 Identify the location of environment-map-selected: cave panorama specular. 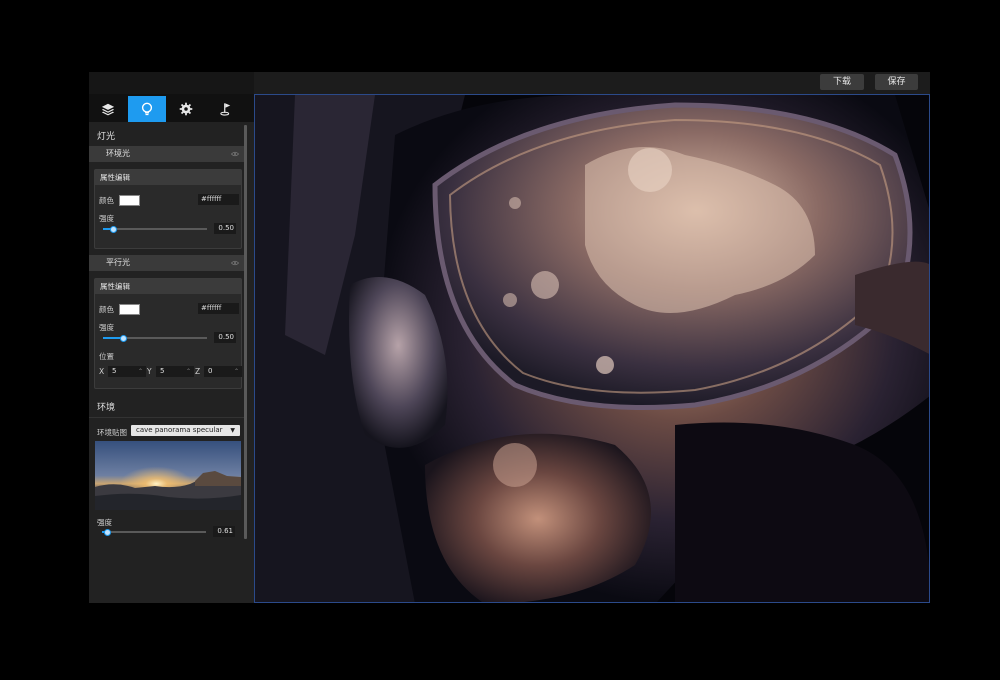
(179, 430).